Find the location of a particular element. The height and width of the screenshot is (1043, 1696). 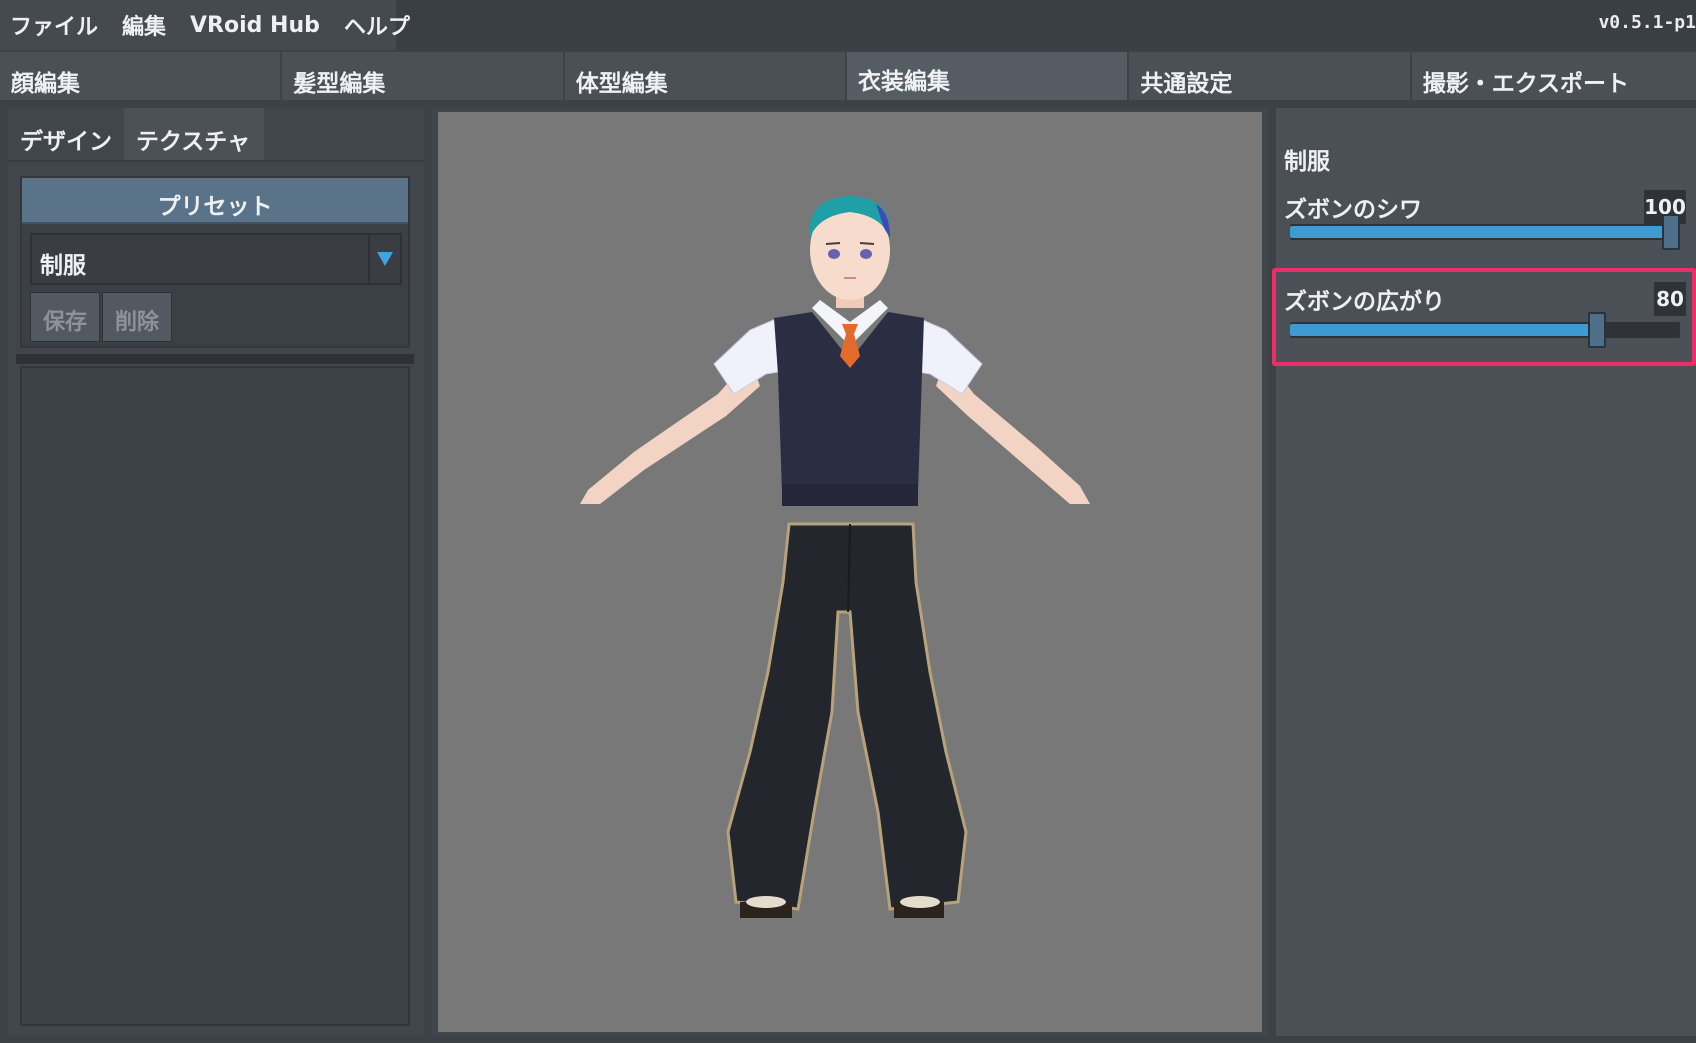

version-label: v0.5.1-p1 is located at coordinates (1647, 22).